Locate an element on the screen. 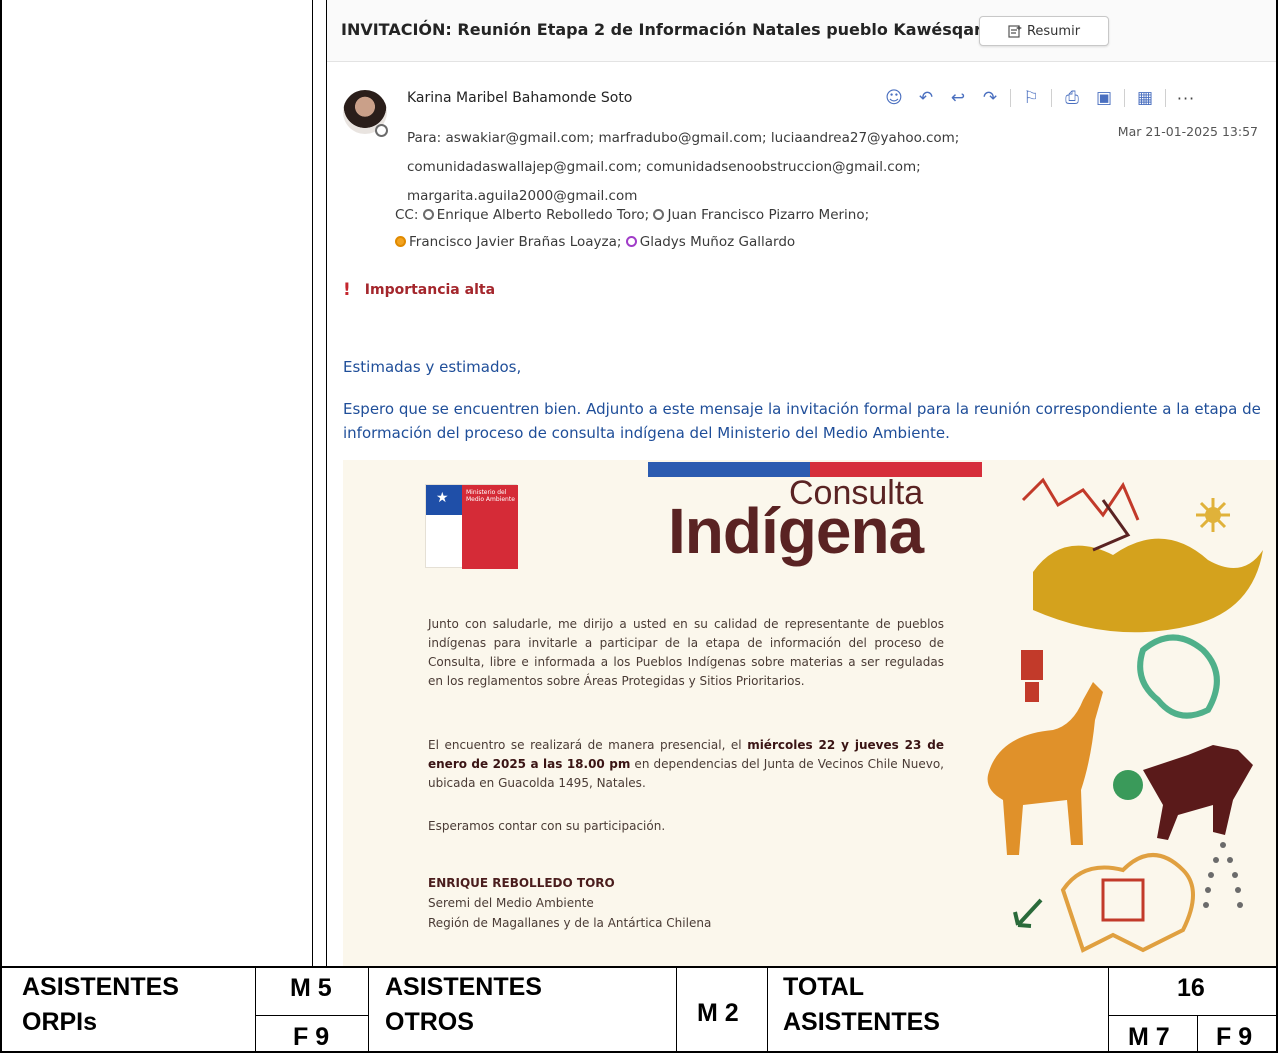 Image resolution: width=1278 pixels, height=1053 pixels. summarize-label: Resumir is located at coordinates (1053, 31).